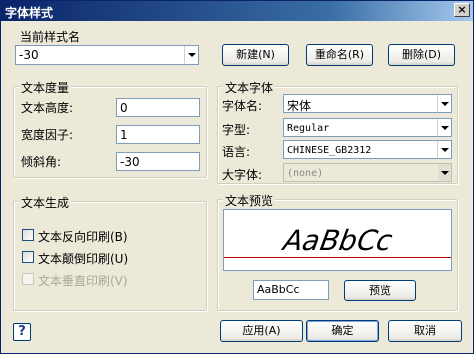 The image size is (474, 354). Describe the element at coordinates (337, 257) in the screenshot. I see `baseline-line` at that location.